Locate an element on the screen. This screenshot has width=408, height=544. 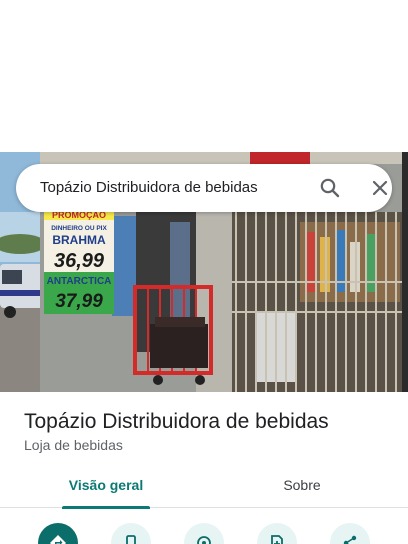
place-category: Loja de bebidas is located at coordinates (73, 445).